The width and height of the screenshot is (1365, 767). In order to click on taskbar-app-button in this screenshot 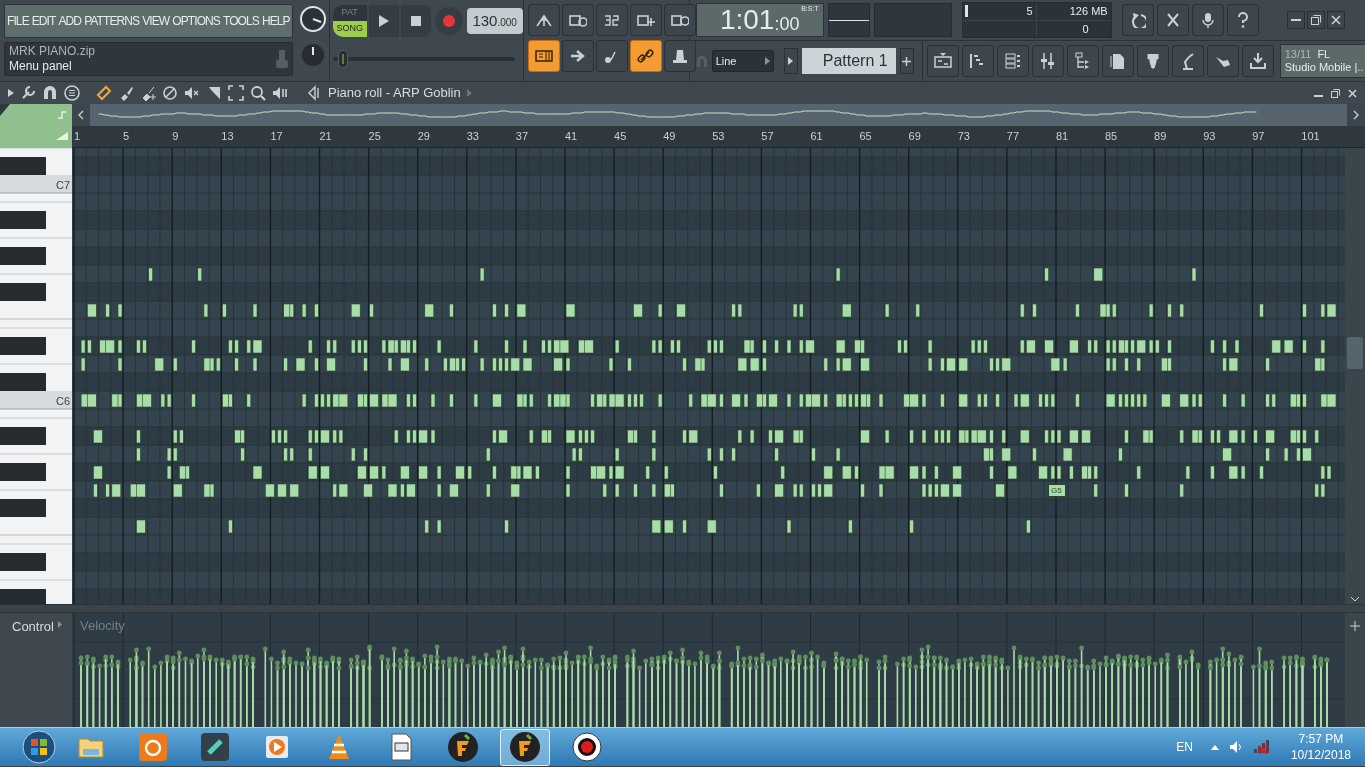, I will do `click(525, 747)`.